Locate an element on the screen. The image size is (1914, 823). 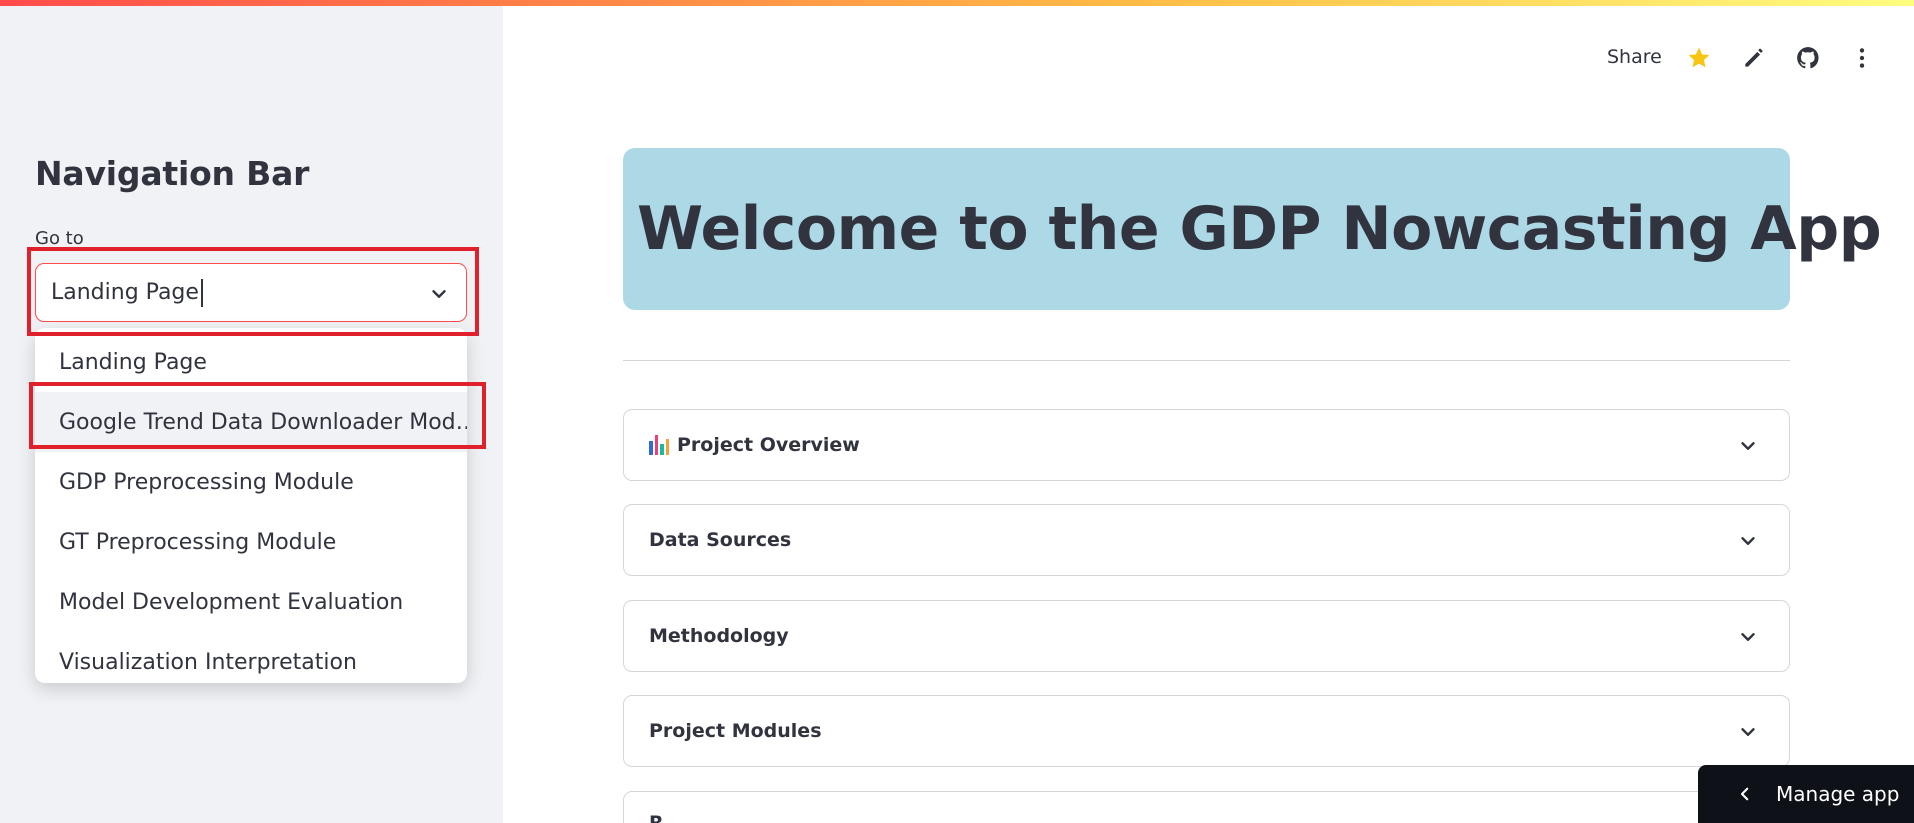
dropdown-option-visualization: Visualization Interpretation is located at coordinates (251, 657).